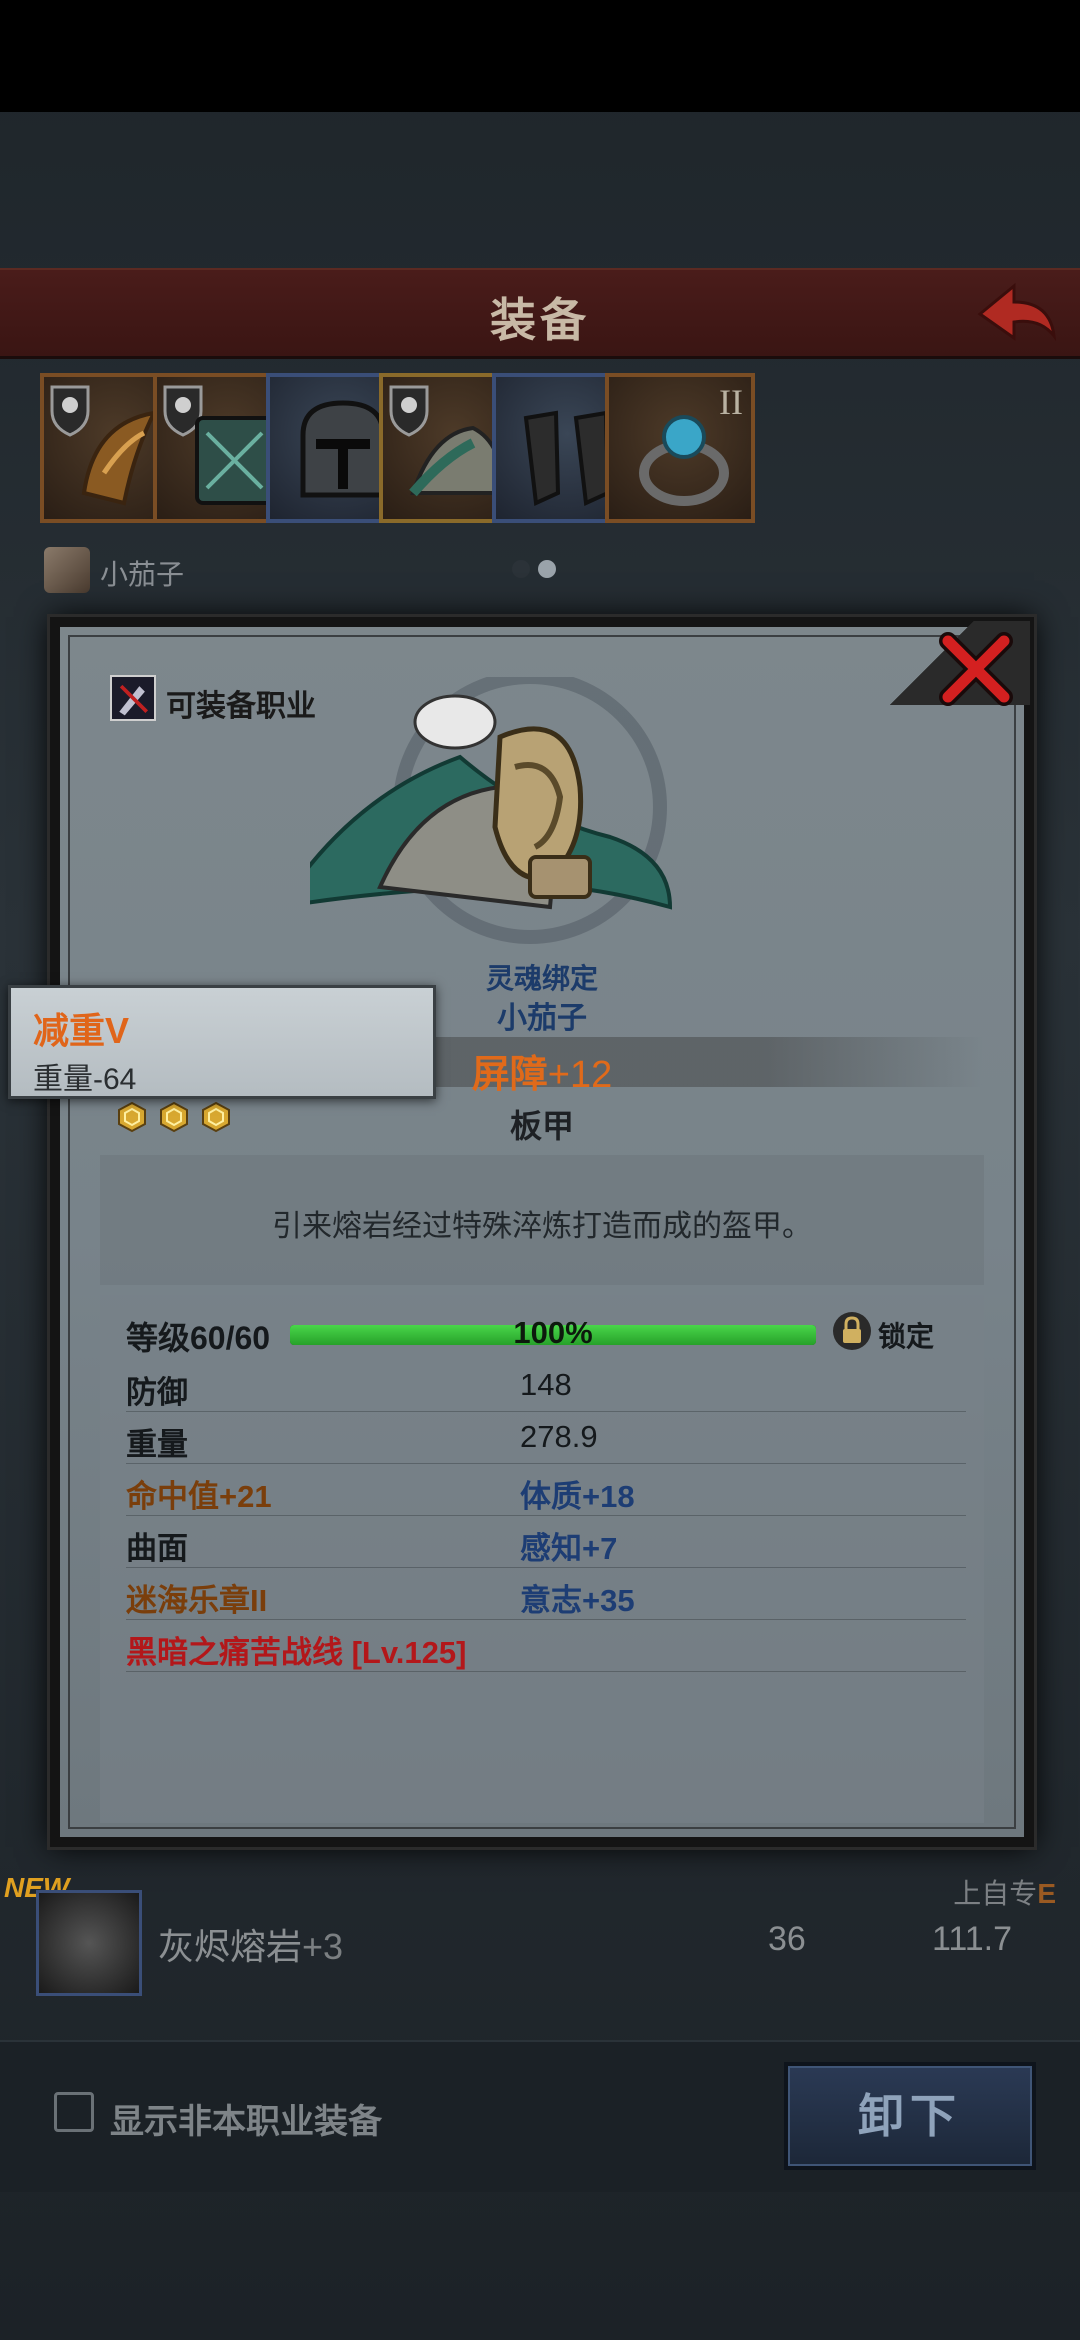  Describe the element at coordinates (540, 451) in the screenshot. I see `equipment-slots: I I II II` at that location.